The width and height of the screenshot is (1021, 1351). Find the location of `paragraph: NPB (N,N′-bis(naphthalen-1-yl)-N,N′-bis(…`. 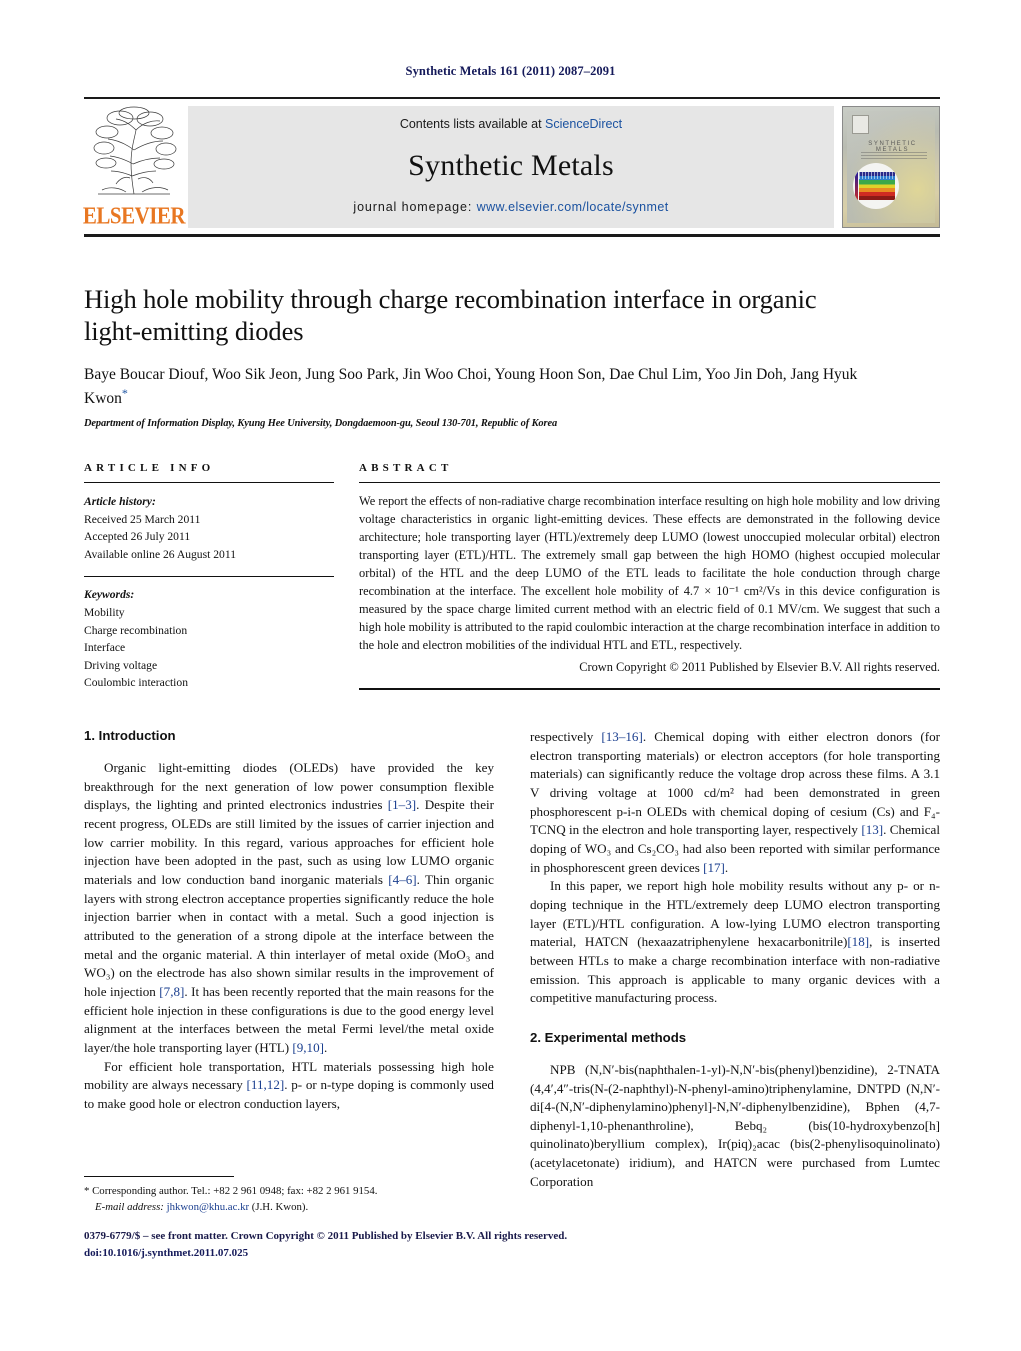

paragraph: NPB (N,N′-bis(naphthalen-1-yl)-N,N′-bis(… is located at coordinates (735, 1125).